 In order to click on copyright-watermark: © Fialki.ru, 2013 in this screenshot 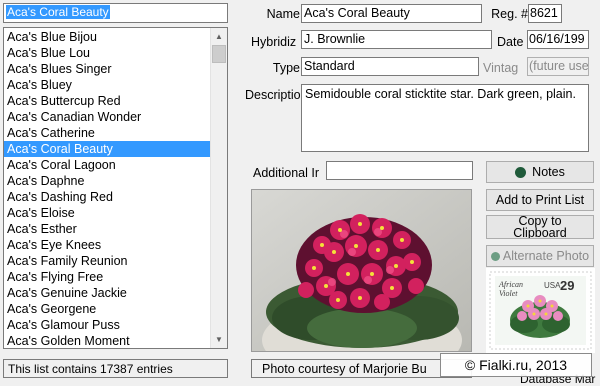, I will do `click(516, 365)`.